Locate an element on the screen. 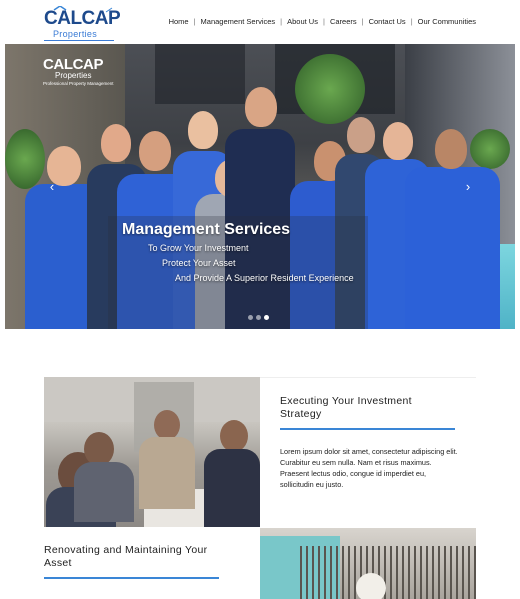 This screenshot has height=599, width=520. nav-contact-us: Contact Us is located at coordinates (387, 21).